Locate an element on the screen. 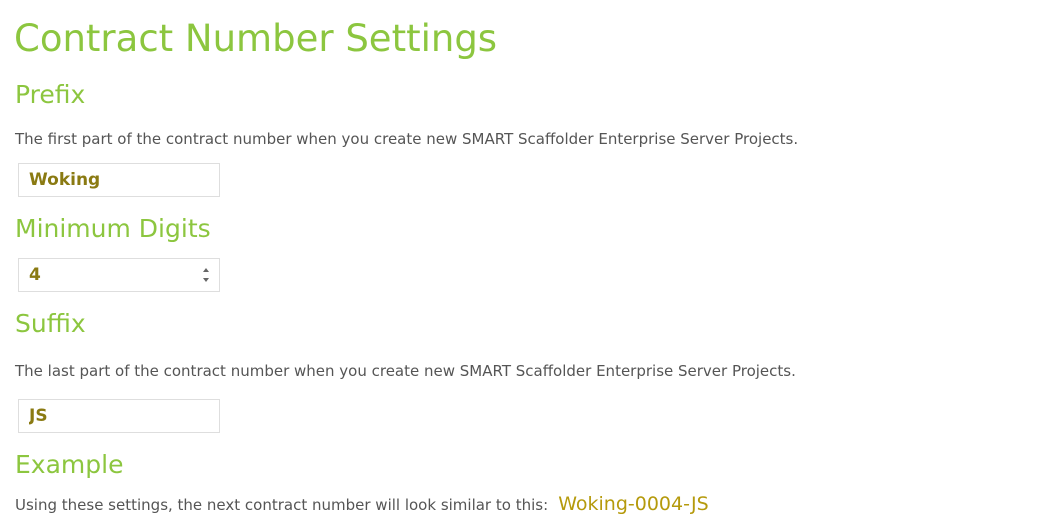  example-heading: Example is located at coordinates (69, 464).